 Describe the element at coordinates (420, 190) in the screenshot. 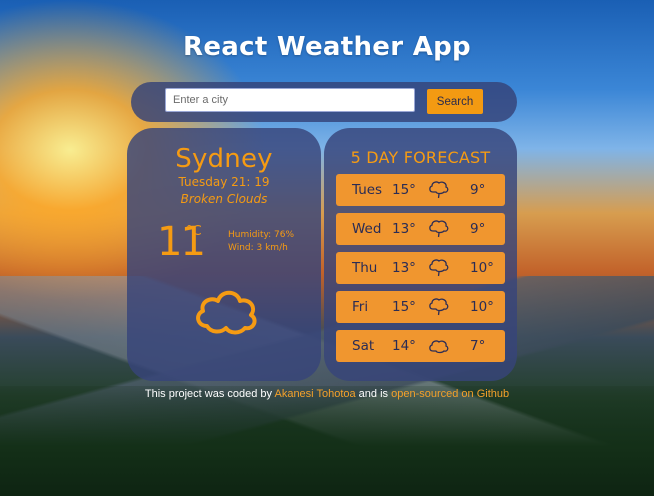

I see `forecast-row: Tues 15° 9°` at that location.